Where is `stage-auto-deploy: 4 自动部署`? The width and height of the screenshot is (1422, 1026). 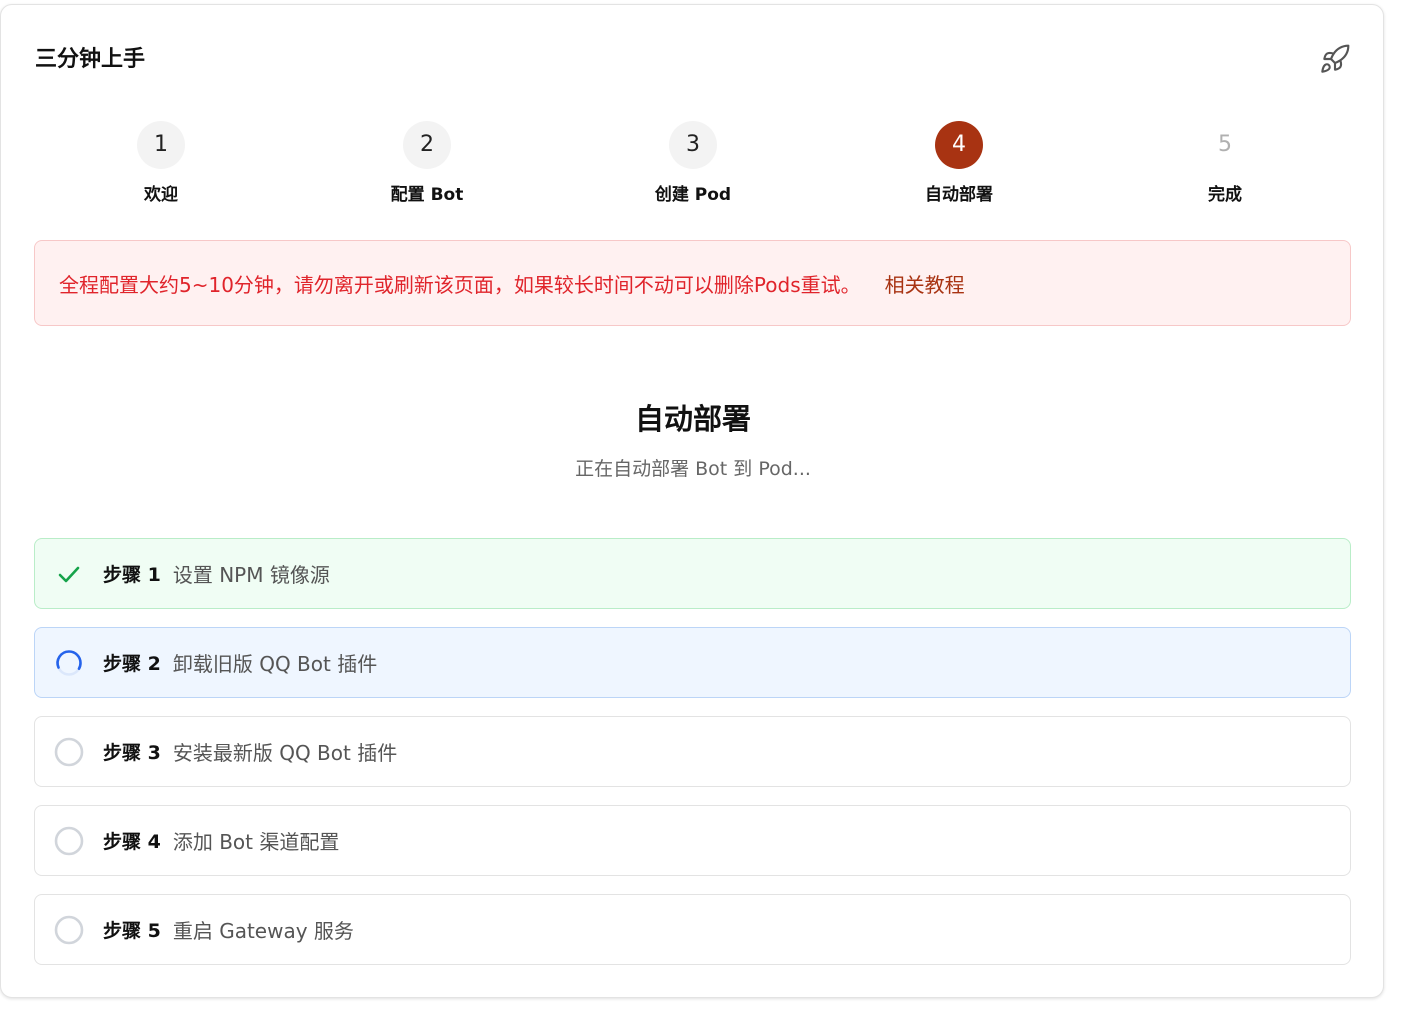
stage-auto-deploy: 4 自动部署 is located at coordinates (959, 164).